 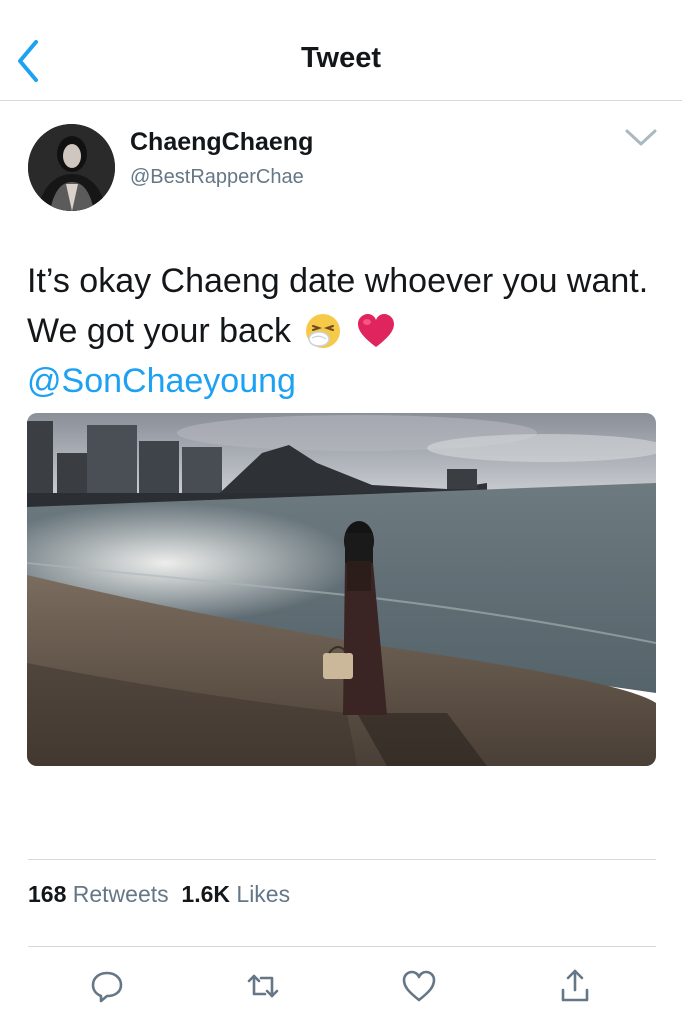 I want to click on header: Tweet, so click(x=341, y=50).